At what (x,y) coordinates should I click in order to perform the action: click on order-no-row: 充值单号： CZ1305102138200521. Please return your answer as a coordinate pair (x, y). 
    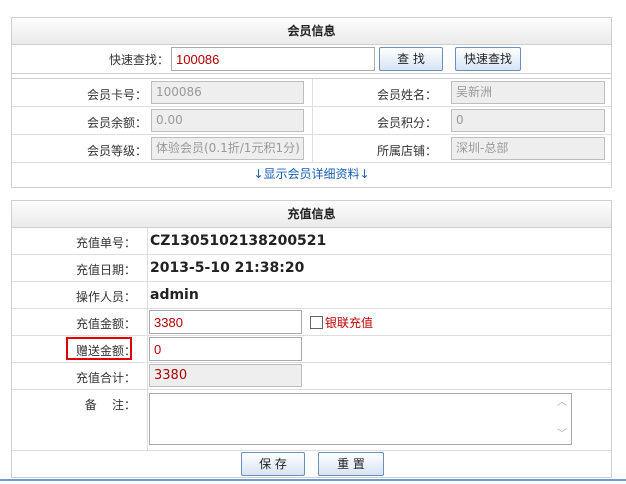
    Looking at the image, I should click on (311, 241).